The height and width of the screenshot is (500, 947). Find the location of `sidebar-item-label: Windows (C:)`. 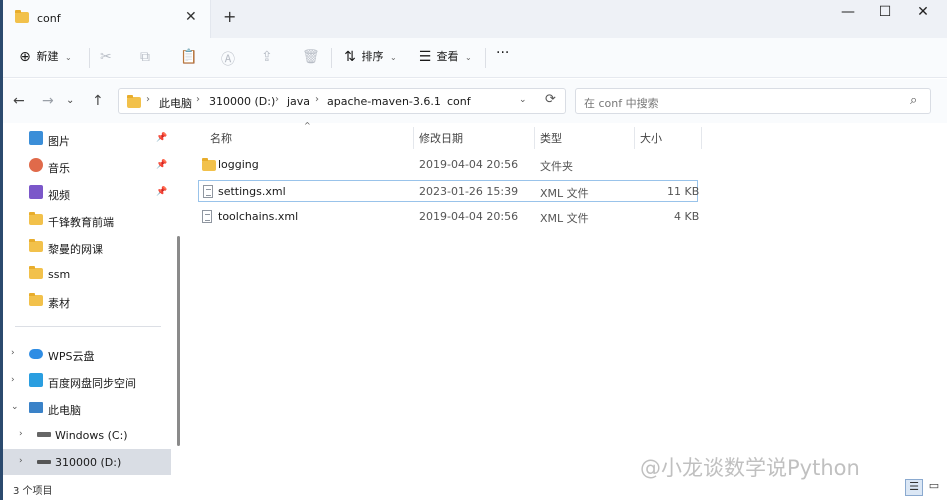

sidebar-item-label: Windows (C:) is located at coordinates (91, 435).